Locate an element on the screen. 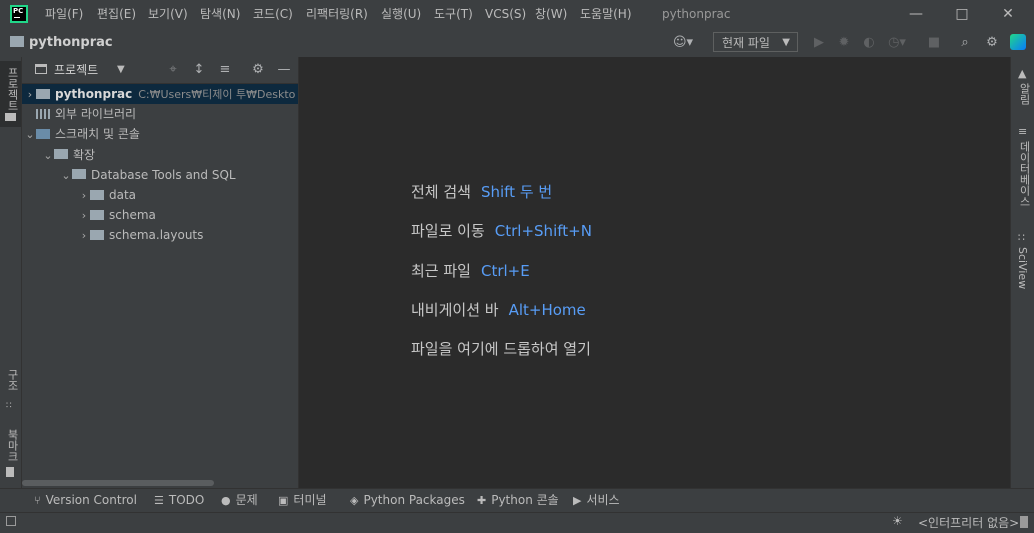  tree-item-label: data is located at coordinates (123, 195).